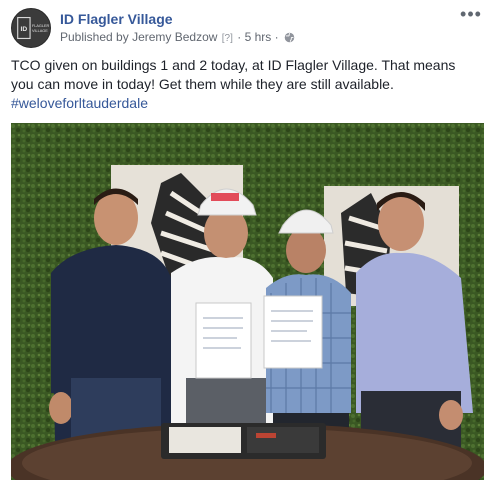  Describe the element at coordinates (24, 29) in the screenshot. I see `avatar-logo-id: ID` at that location.